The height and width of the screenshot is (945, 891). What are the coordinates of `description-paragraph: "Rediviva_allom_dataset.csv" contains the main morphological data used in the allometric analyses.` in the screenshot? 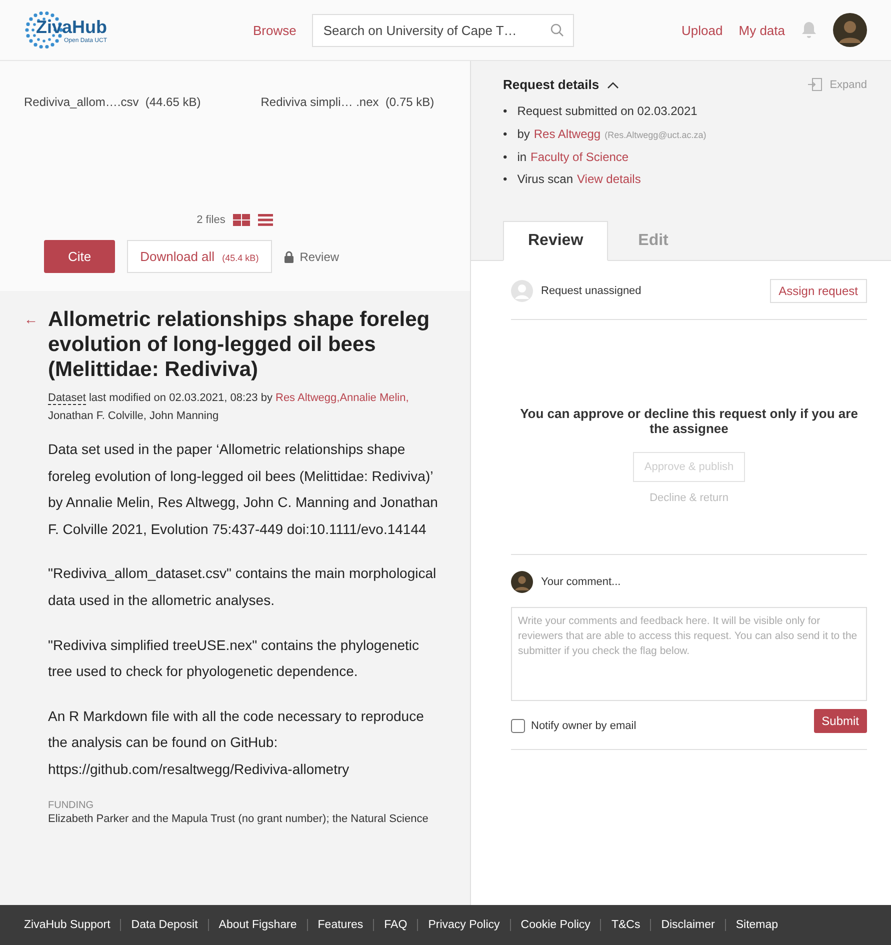 It's located at (243, 587).